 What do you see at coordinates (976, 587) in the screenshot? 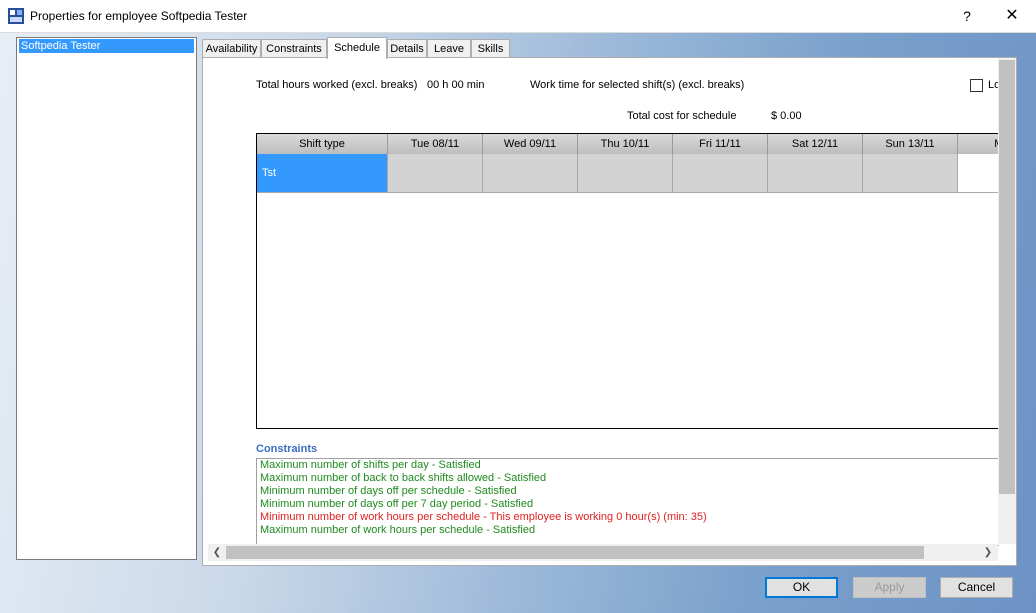
I see `cancel-button: Cancel` at bounding box center [976, 587].